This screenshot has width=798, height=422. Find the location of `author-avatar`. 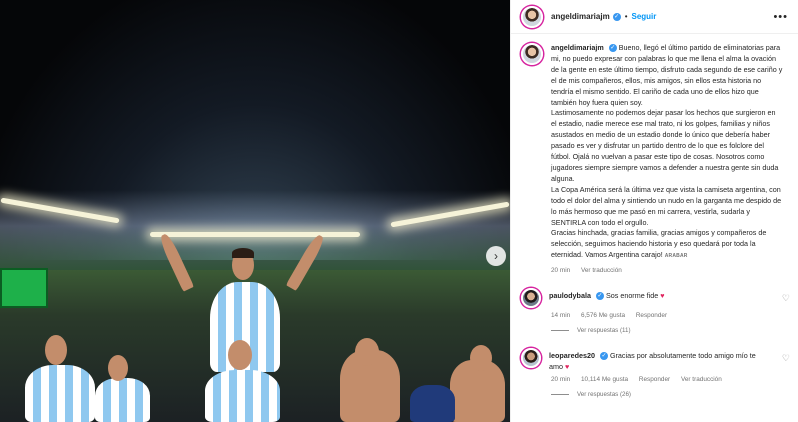

author-avatar is located at coordinates (532, 16).